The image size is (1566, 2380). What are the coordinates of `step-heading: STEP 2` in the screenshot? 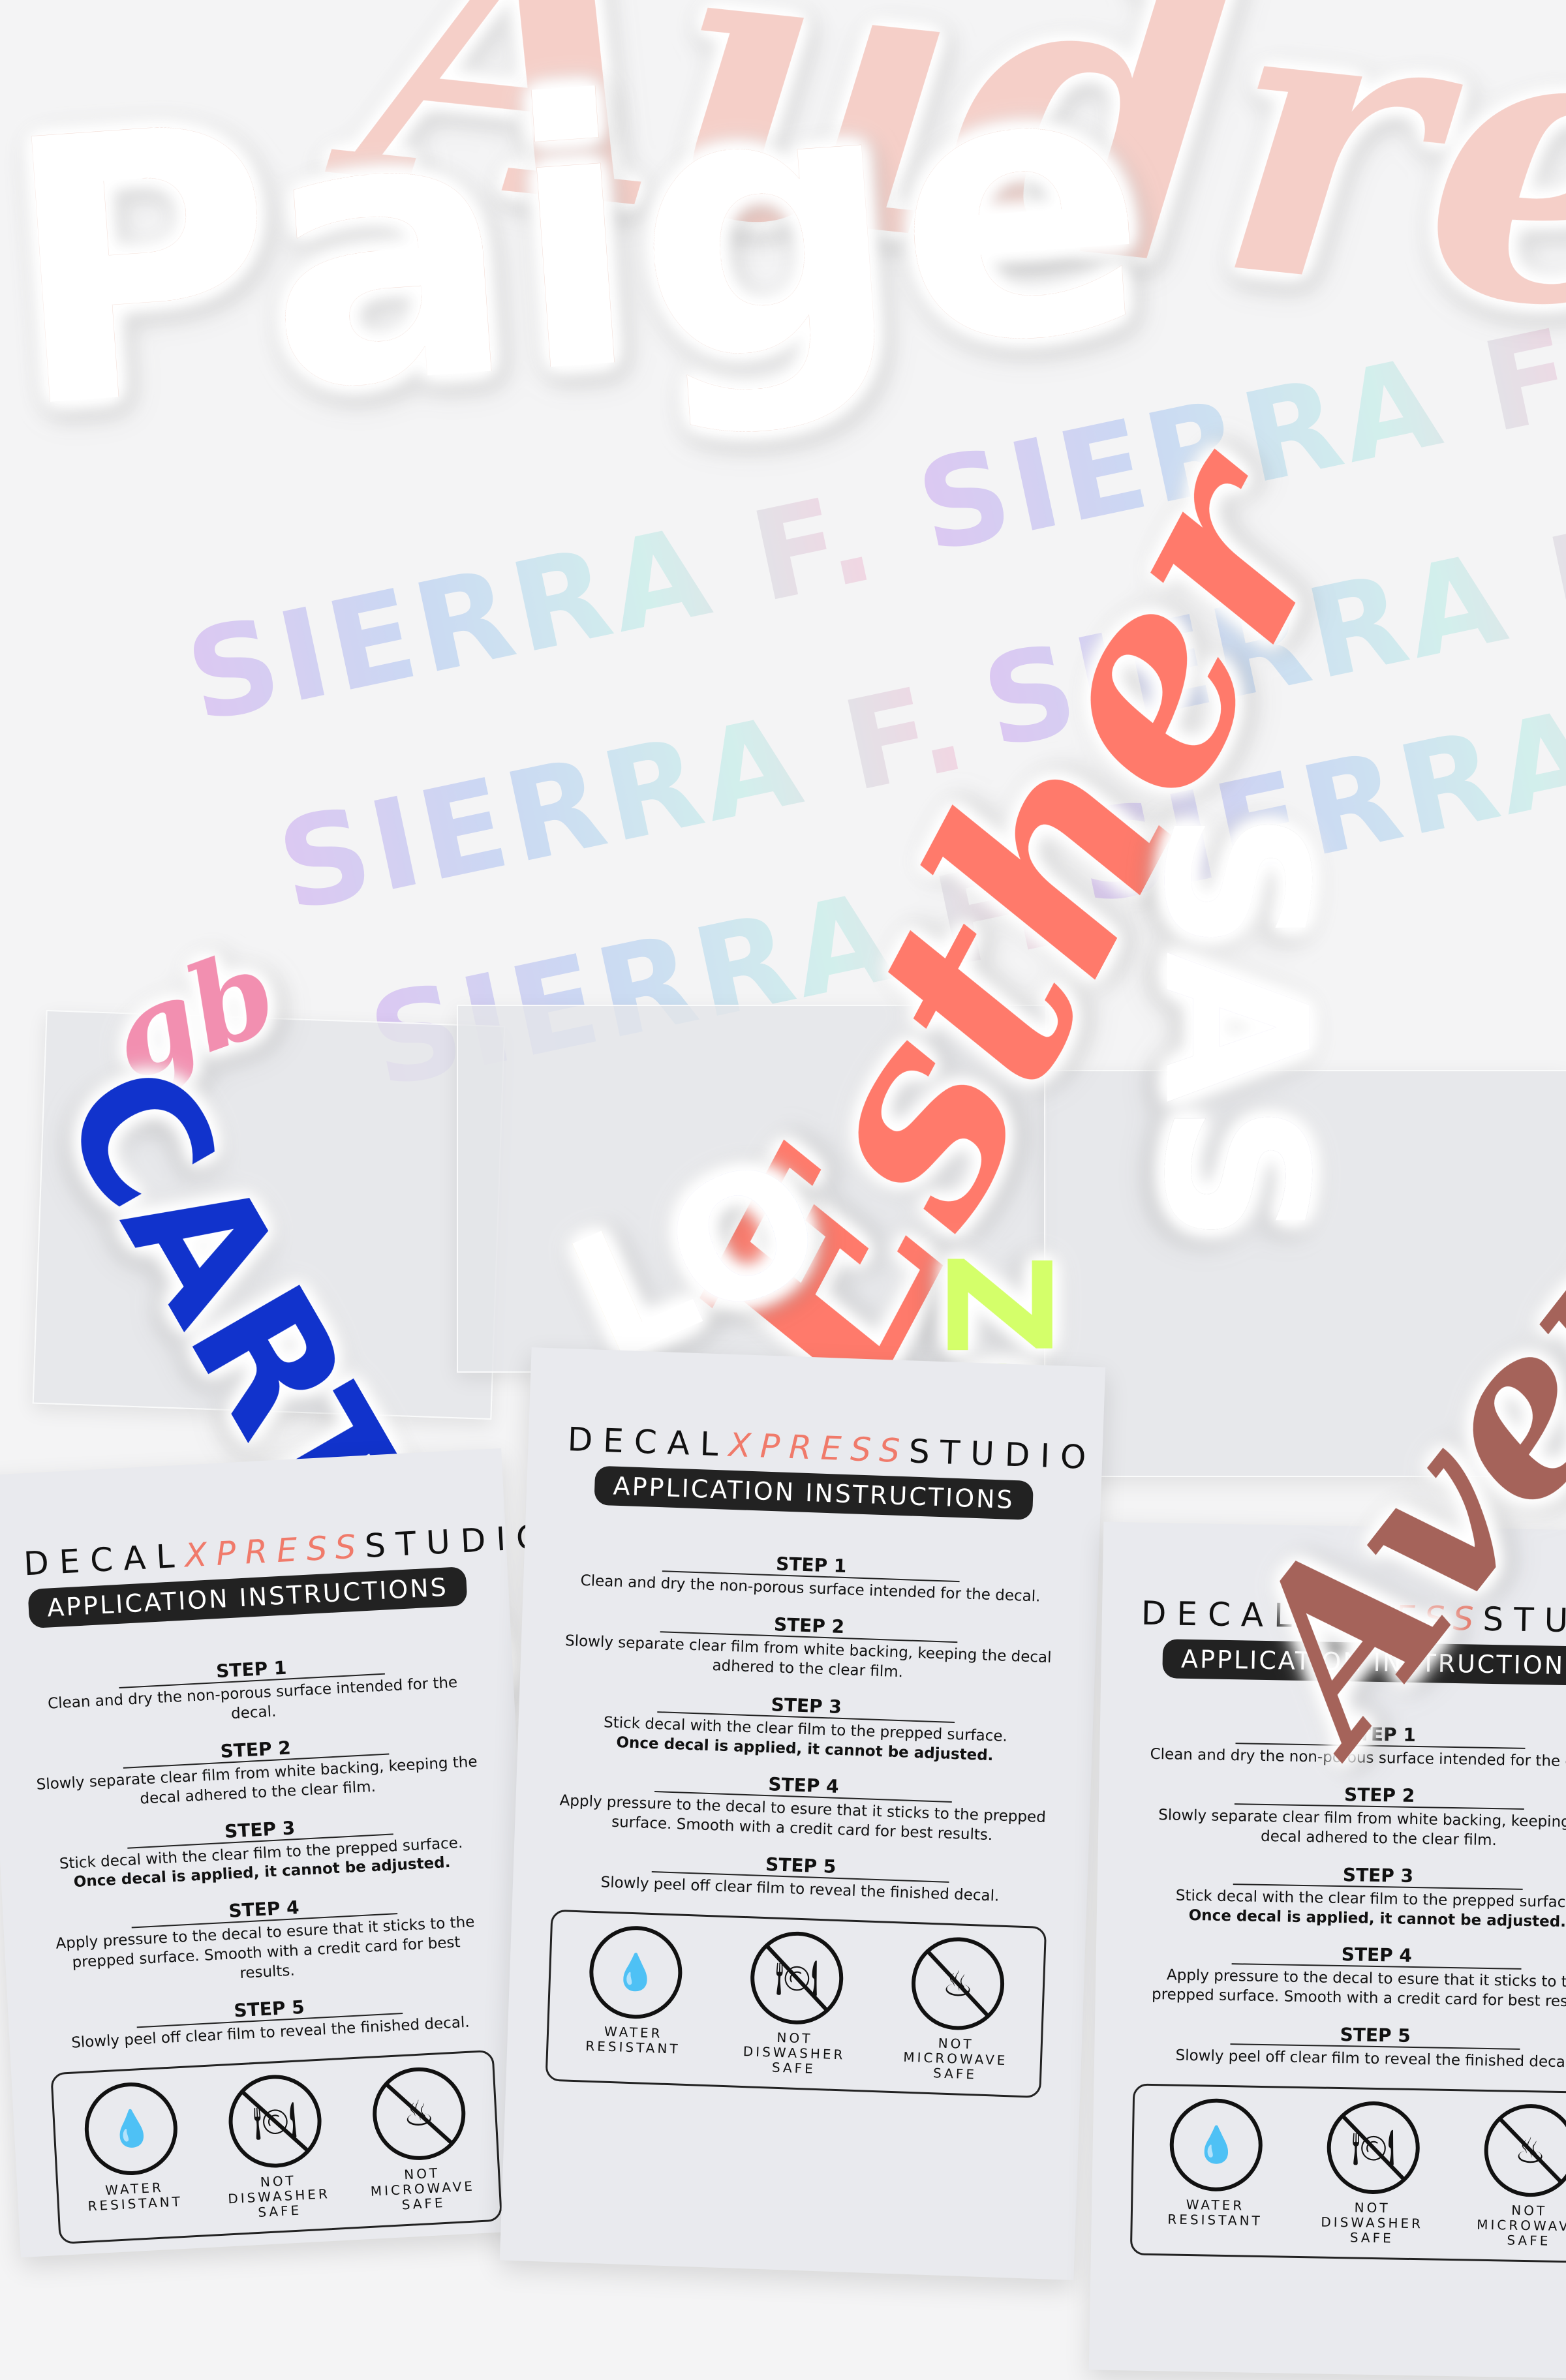 It's located at (1379, 1796).